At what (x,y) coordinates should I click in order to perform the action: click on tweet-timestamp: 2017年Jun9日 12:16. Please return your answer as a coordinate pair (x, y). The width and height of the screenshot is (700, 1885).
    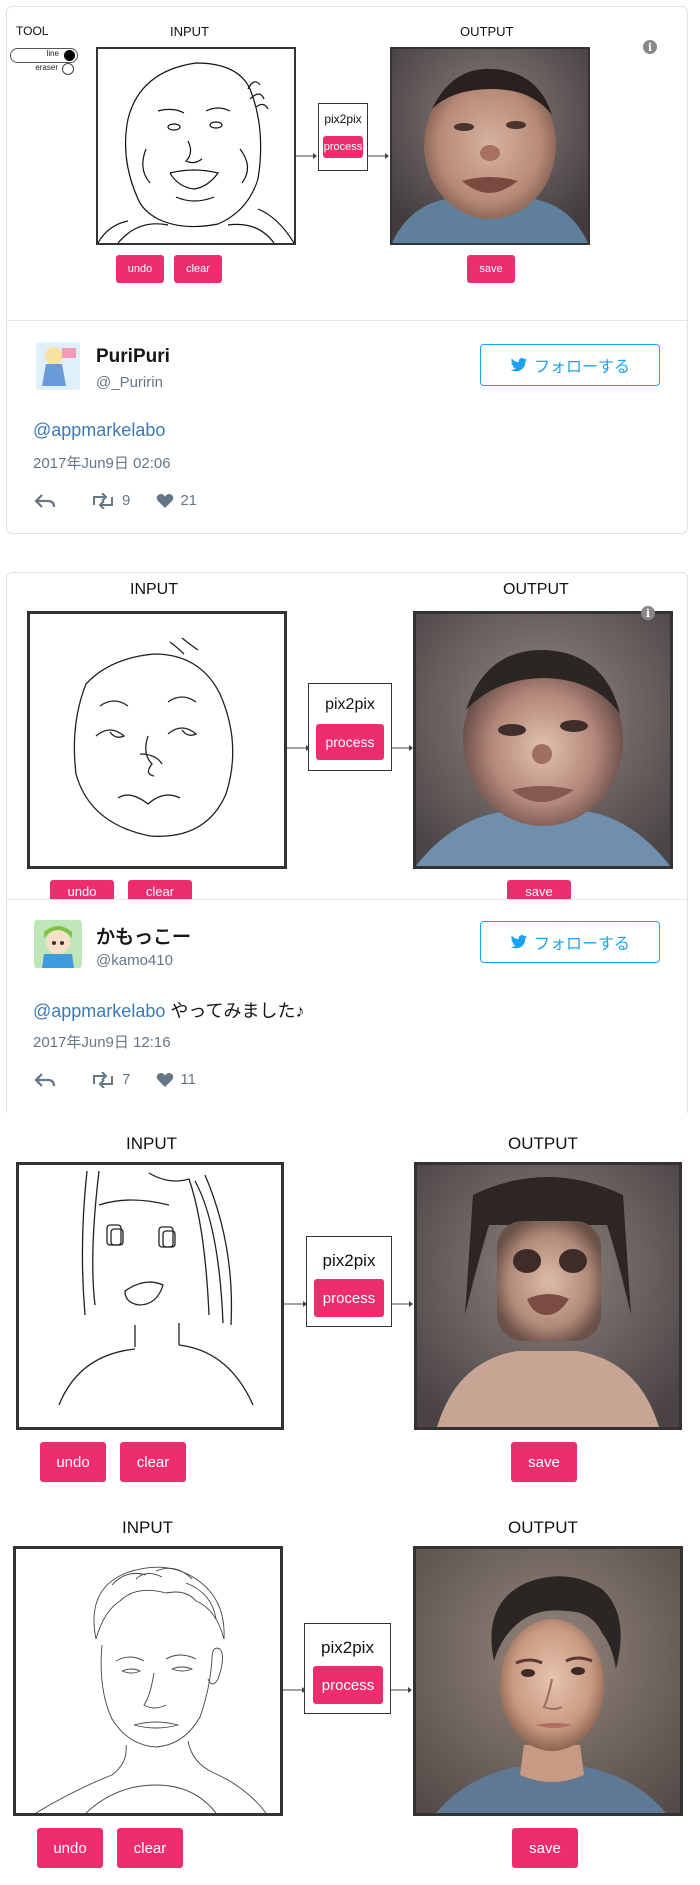
    Looking at the image, I should click on (102, 1041).